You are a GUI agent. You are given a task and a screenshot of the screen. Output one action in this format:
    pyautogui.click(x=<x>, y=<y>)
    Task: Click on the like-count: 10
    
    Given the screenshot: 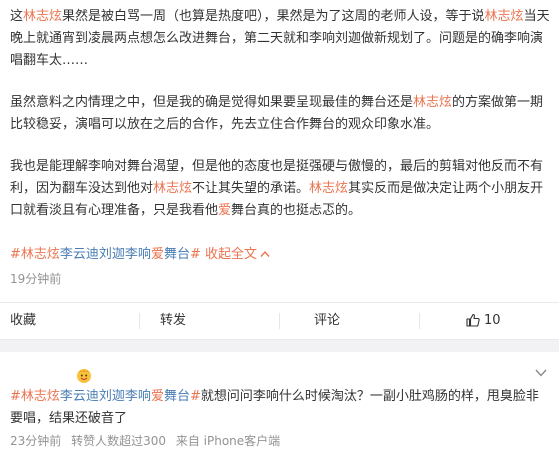 What is the action you would take?
    pyautogui.click(x=492, y=320)
    